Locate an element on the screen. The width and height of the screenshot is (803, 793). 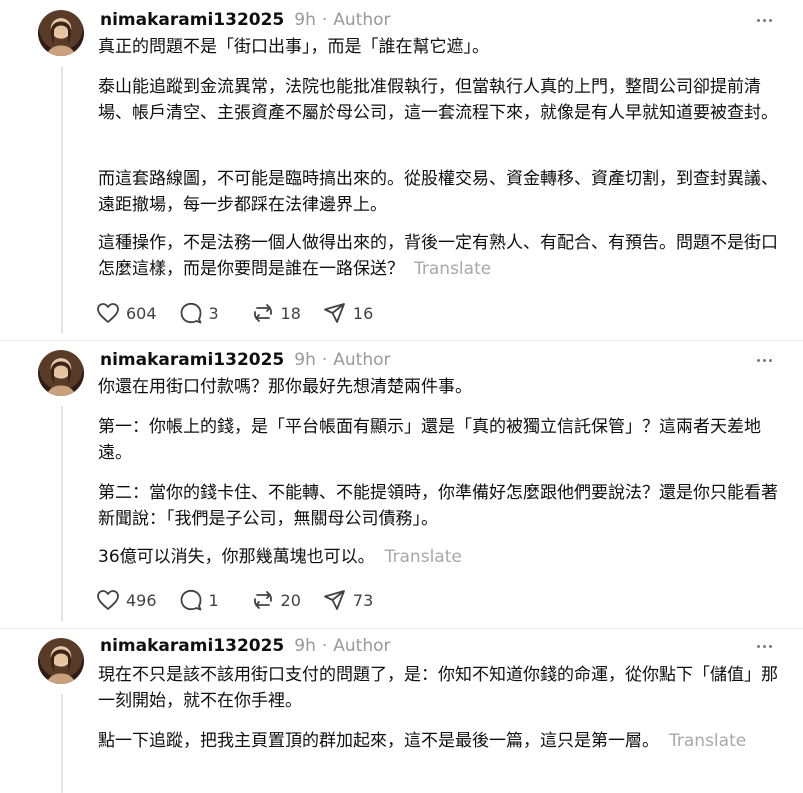
repost-count: 18 is located at coordinates (290, 313).